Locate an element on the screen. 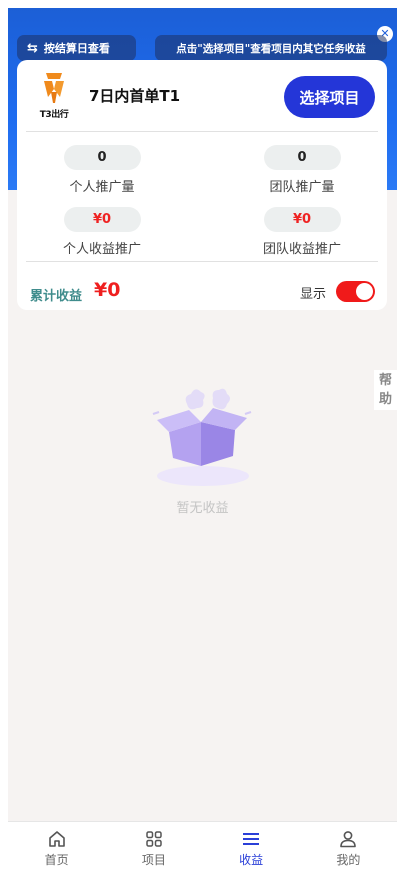 The width and height of the screenshot is (403, 879). stat-team-count: 0 团队推广量 is located at coordinates (302, 170).